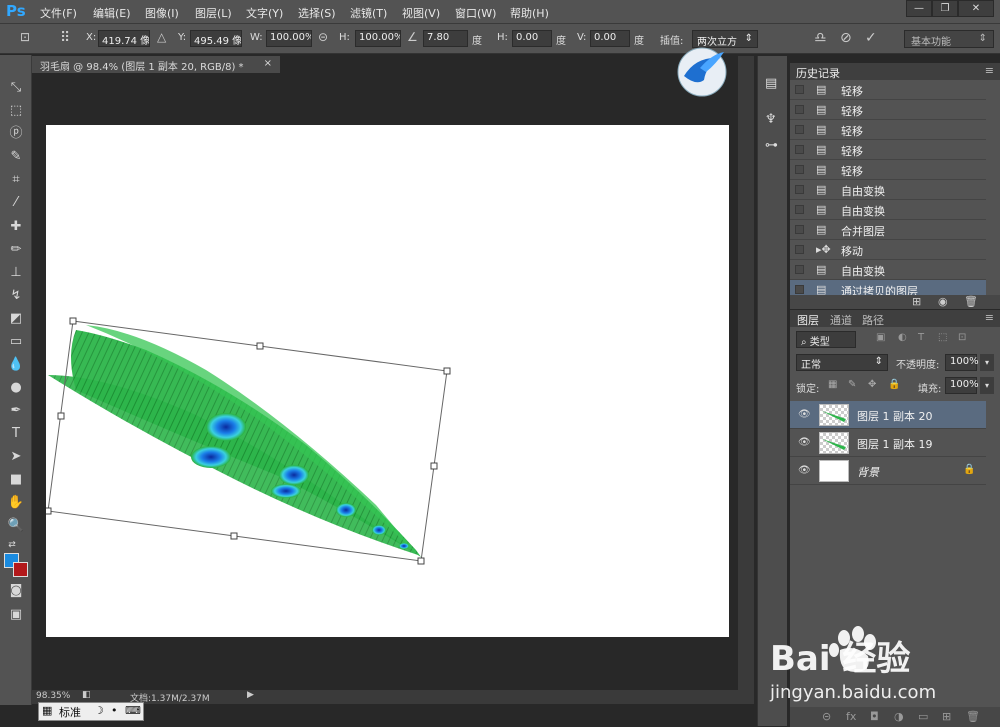  I want to click on blend-mode-select: 正常 ⇕, so click(842, 362).